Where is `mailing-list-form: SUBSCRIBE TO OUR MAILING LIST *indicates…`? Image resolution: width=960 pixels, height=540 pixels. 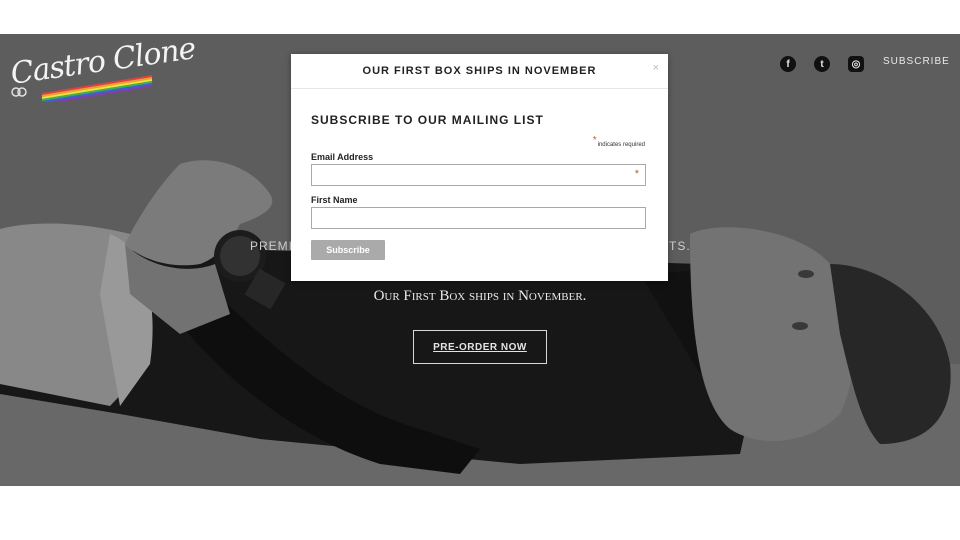
mailing-list-form: SUBSCRIBE TO OUR MAILING LIST *indicates… is located at coordinates (478, 186).